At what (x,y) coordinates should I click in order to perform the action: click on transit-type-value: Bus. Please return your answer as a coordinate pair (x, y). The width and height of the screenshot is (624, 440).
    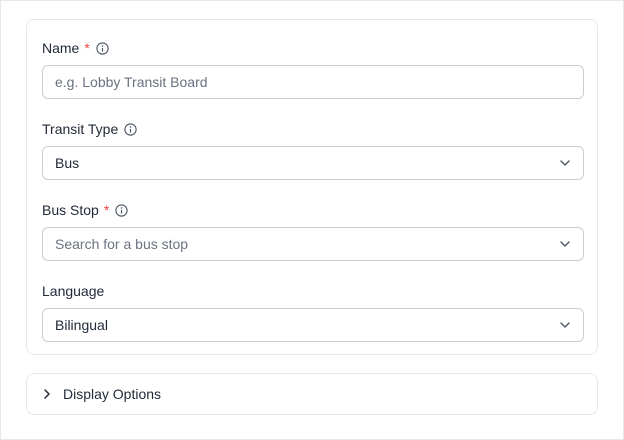
    Looking at the image, I should click on (67, 163).